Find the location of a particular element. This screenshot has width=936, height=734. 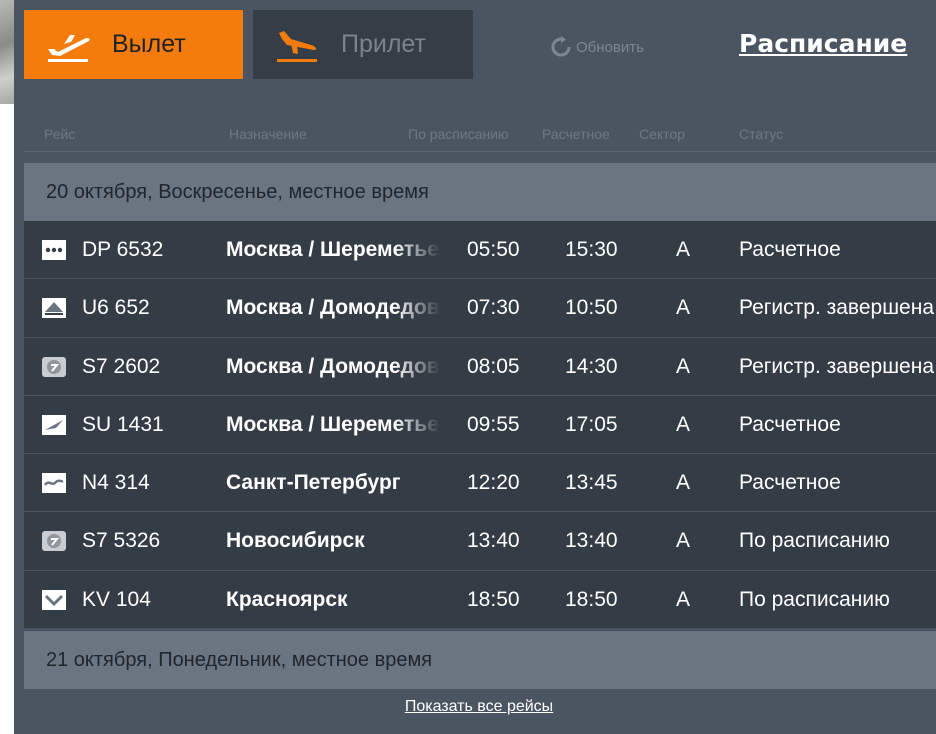

estimated-time: 17:05 is located at coordinates (591, 424).